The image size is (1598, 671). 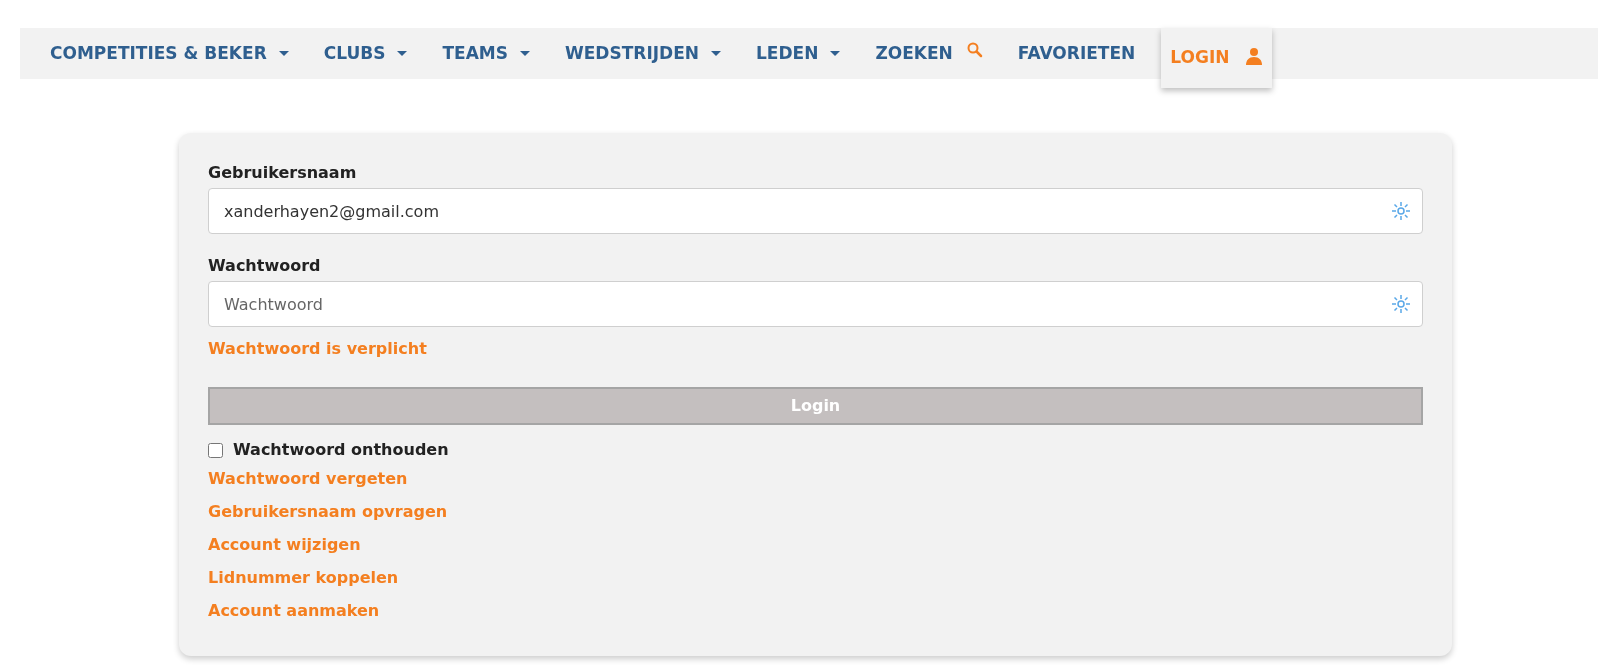 I want to click on error-message: Wachtwoord is verplicht, so click(x=318, y=349).